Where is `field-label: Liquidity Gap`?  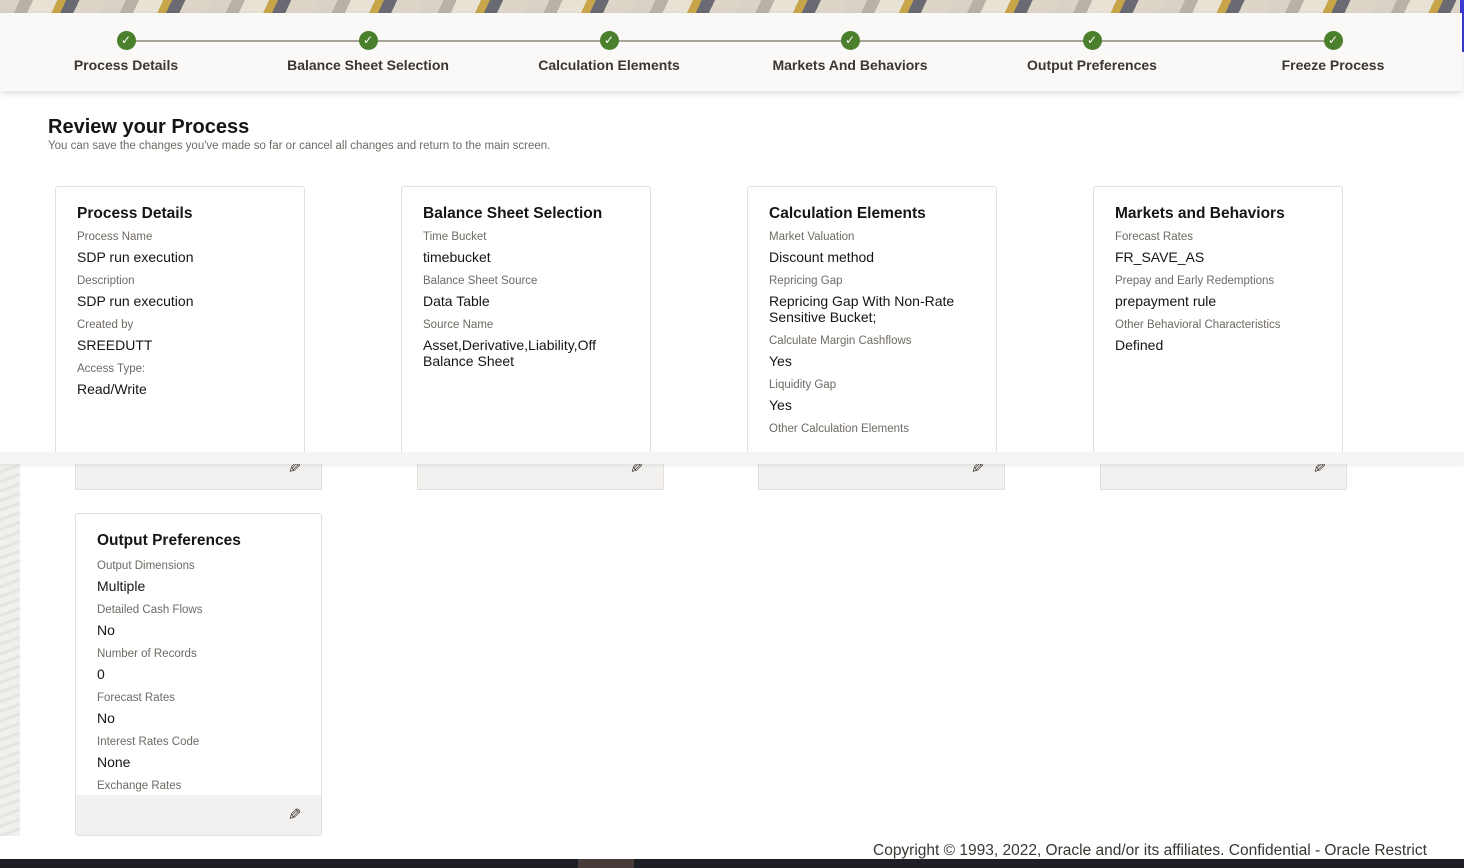
field-label: Liquidity Gap is located at coordinates (803, 385).